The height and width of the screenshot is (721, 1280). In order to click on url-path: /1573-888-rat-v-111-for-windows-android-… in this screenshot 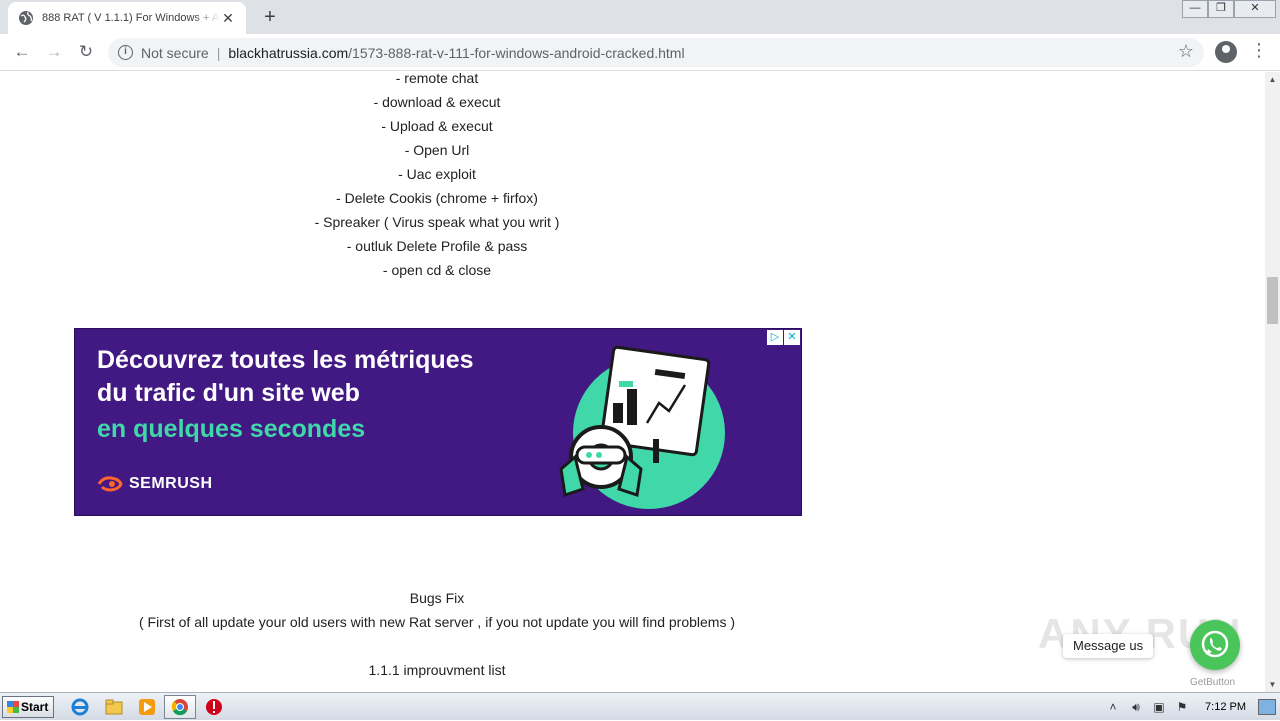, I will do `click(516, 52)`.